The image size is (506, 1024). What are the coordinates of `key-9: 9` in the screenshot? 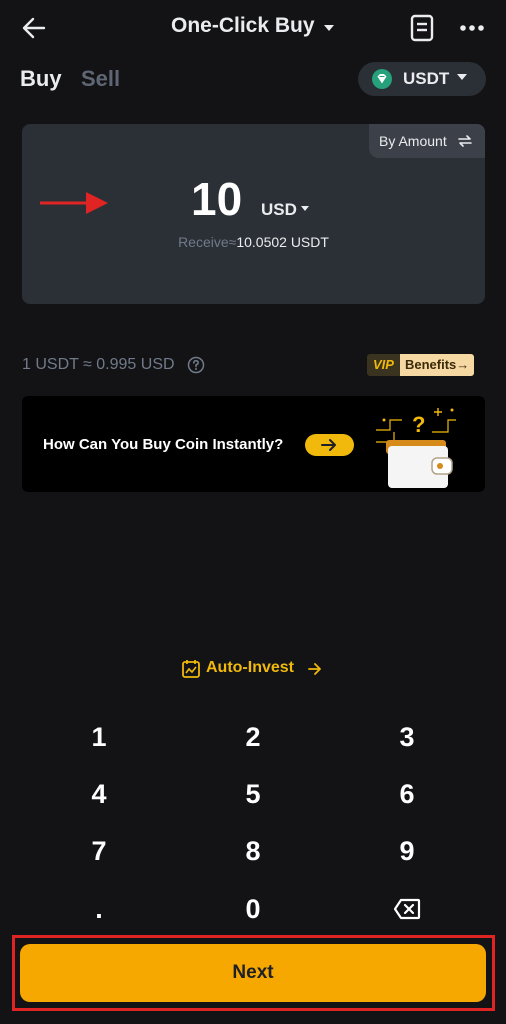 It's located at (407, 851).